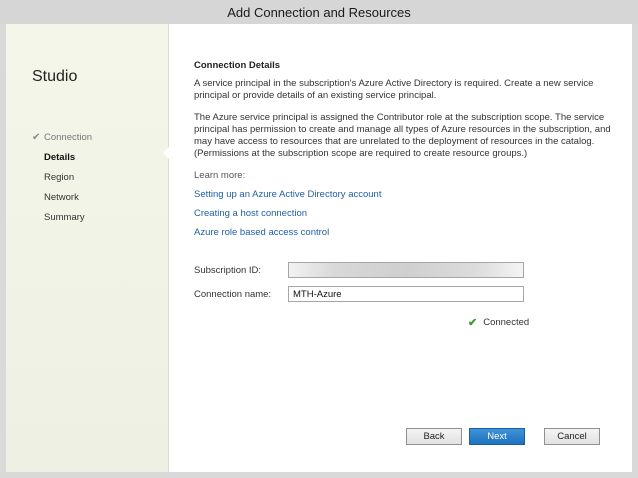 The height and width of the screenshot is (478, 638). I want to click on next-button: Next, so click(497, 436).